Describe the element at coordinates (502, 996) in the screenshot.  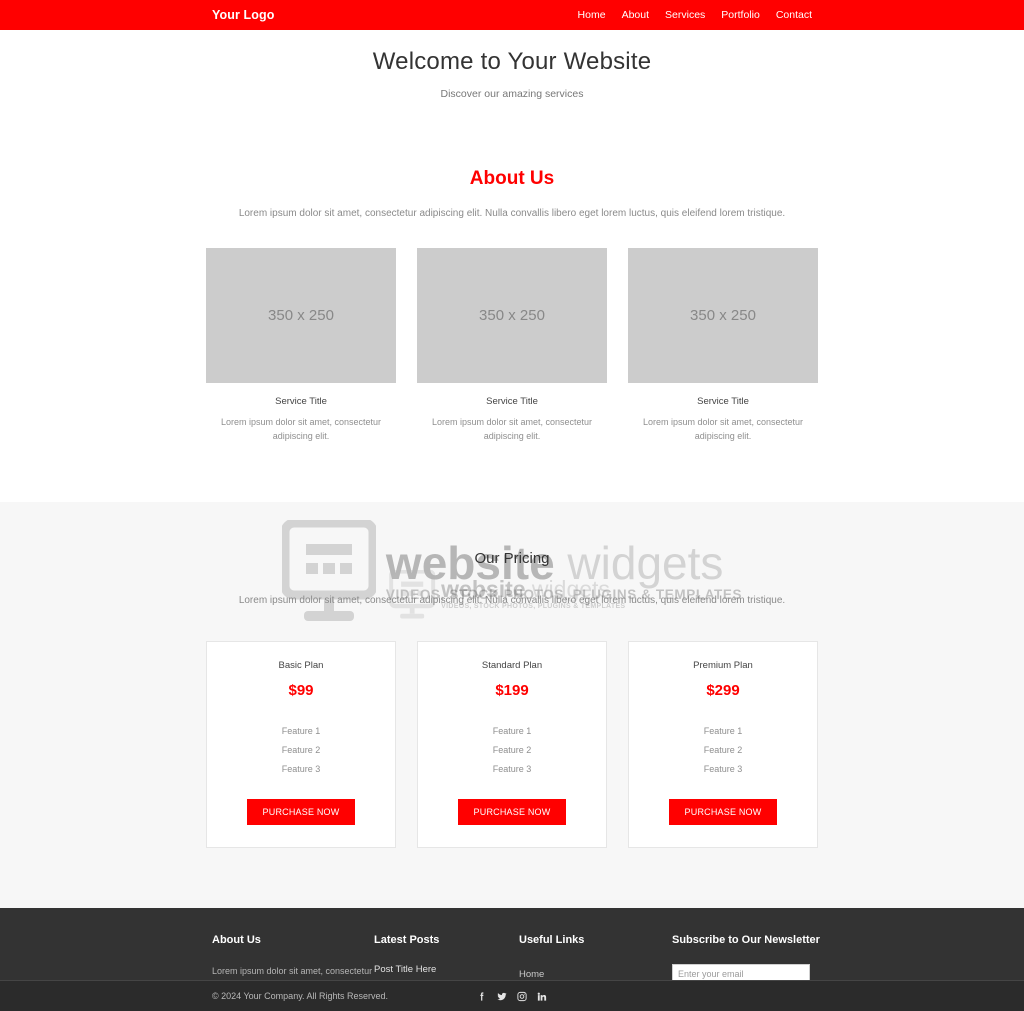
I see `twitter-icon` at that location.